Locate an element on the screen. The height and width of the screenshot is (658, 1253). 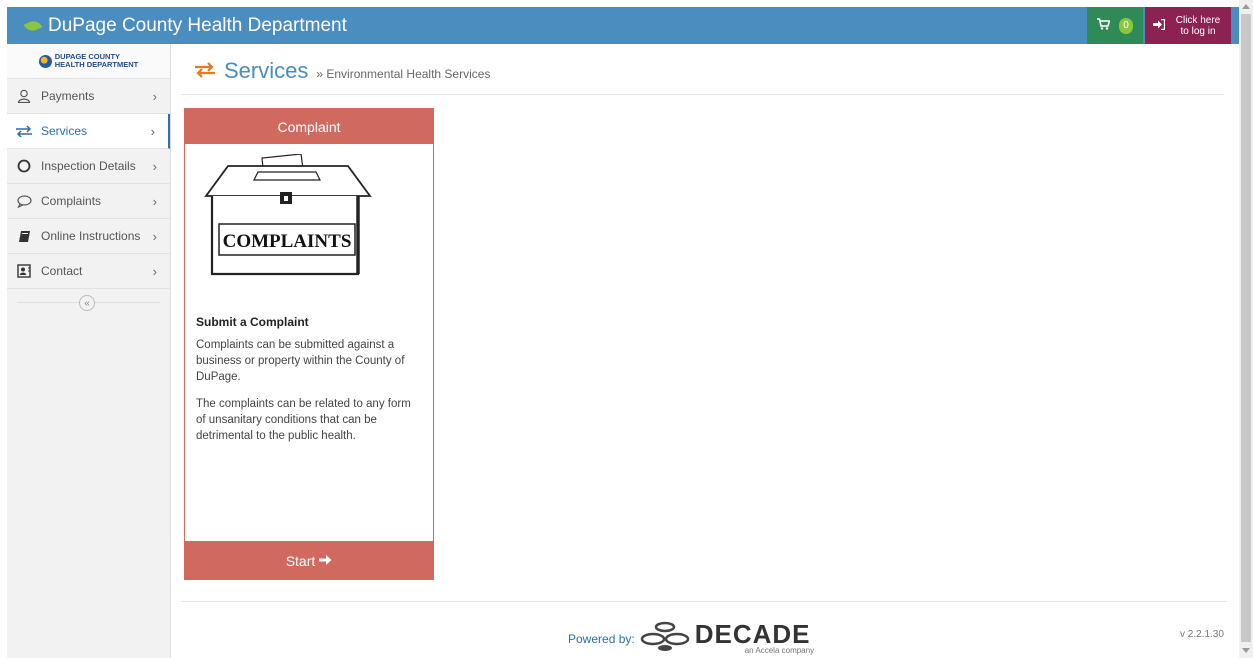
cart-icon is located at coordinates (1104, 26).